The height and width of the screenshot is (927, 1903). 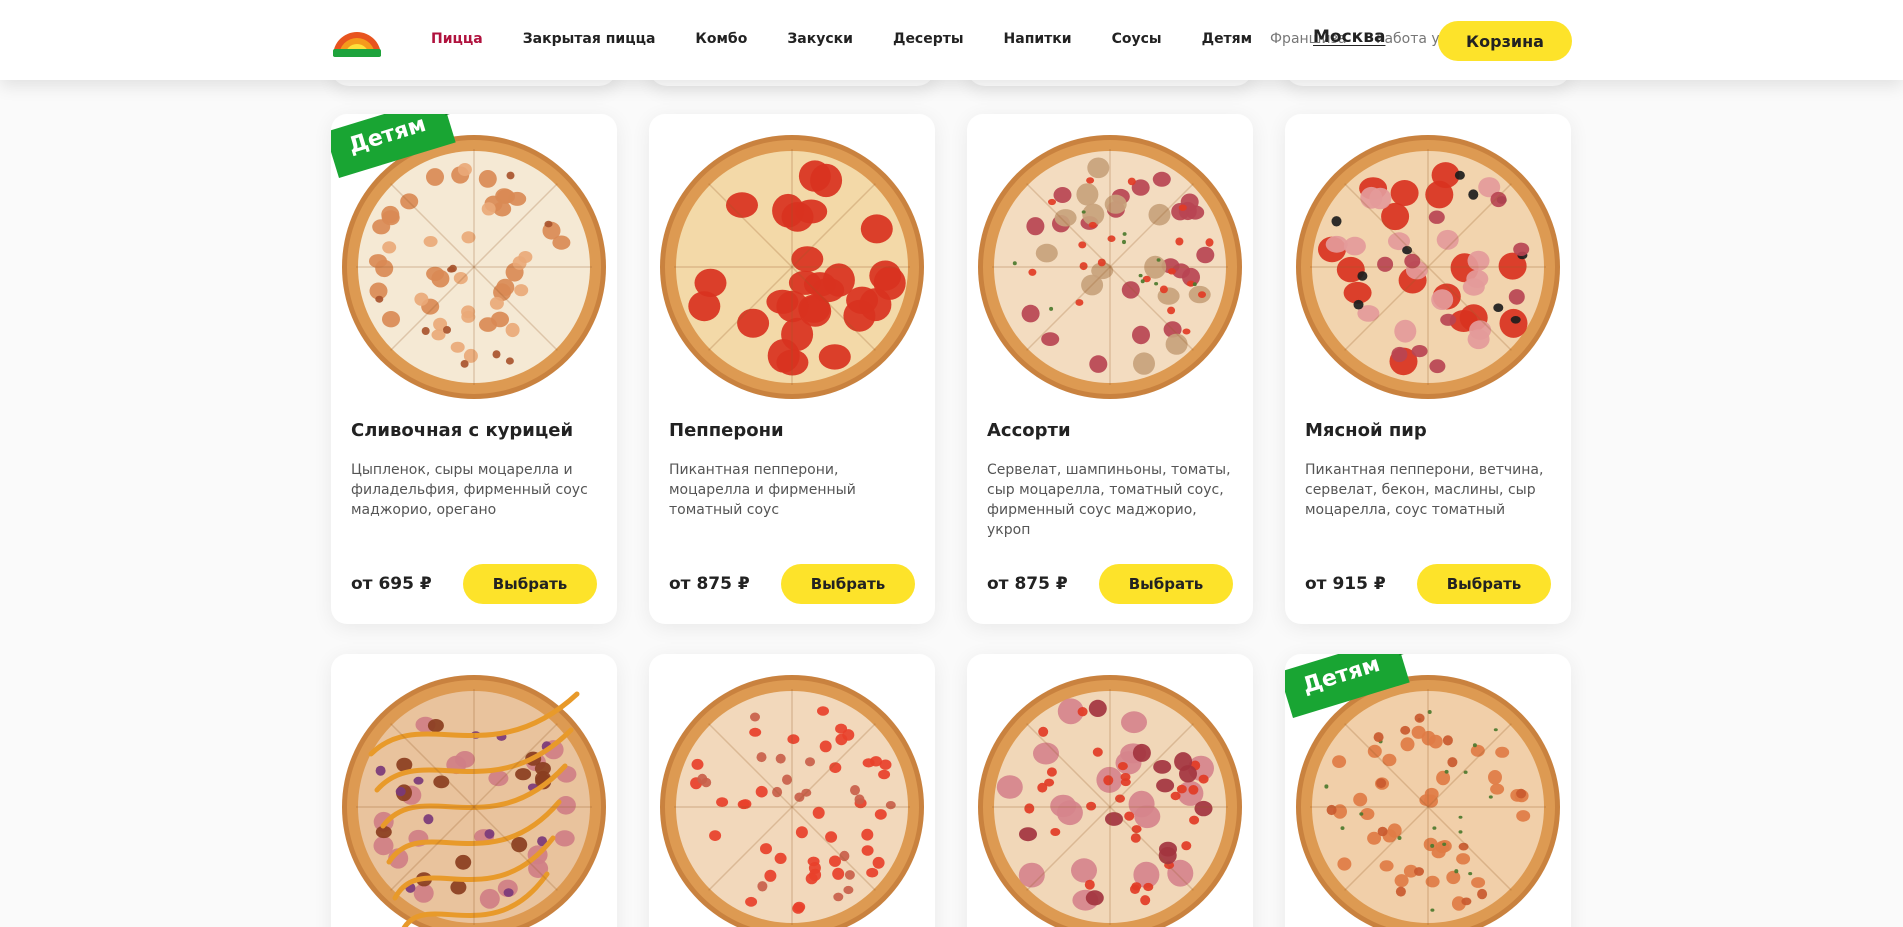 What do you see at coordinates (391, 584) in the screenshot?
I see `product-price: от 695 ₽` at bounding box center [391, 584].